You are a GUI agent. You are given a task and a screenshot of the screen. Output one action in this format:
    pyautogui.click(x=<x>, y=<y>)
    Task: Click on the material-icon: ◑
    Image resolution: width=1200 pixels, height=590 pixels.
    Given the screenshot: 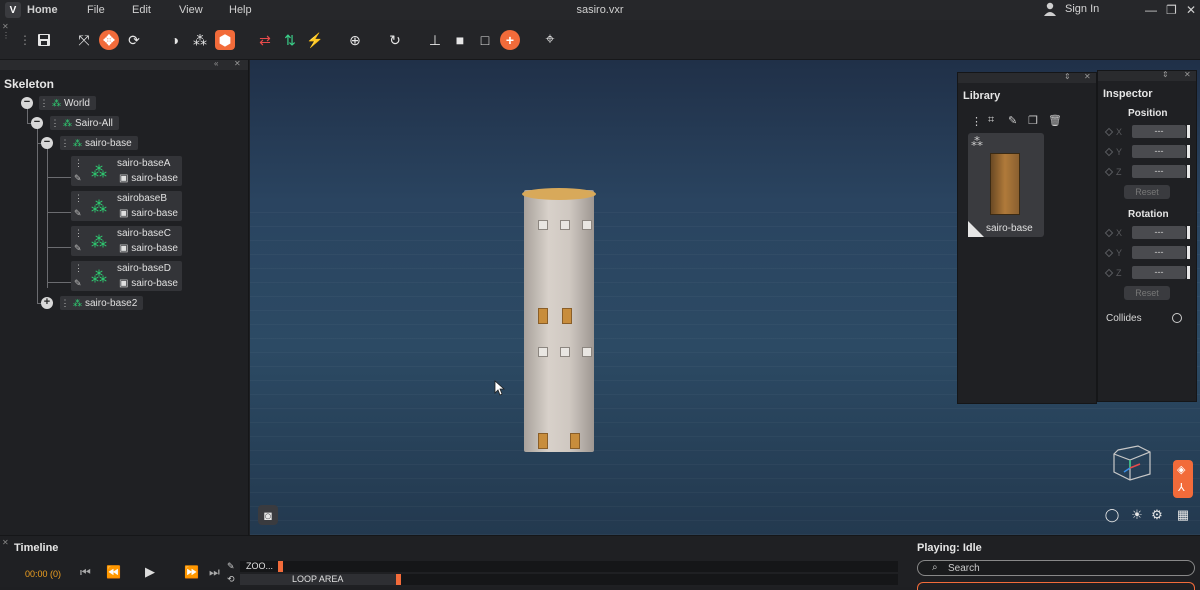 What is the action you would take?
    pyautogui.click(x=175, y=40)
    